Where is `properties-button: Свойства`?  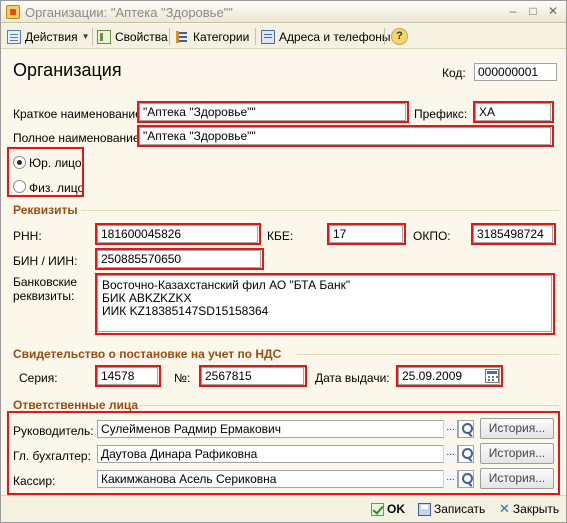
properties-button: Свойства is located at coordinates (132, 36).